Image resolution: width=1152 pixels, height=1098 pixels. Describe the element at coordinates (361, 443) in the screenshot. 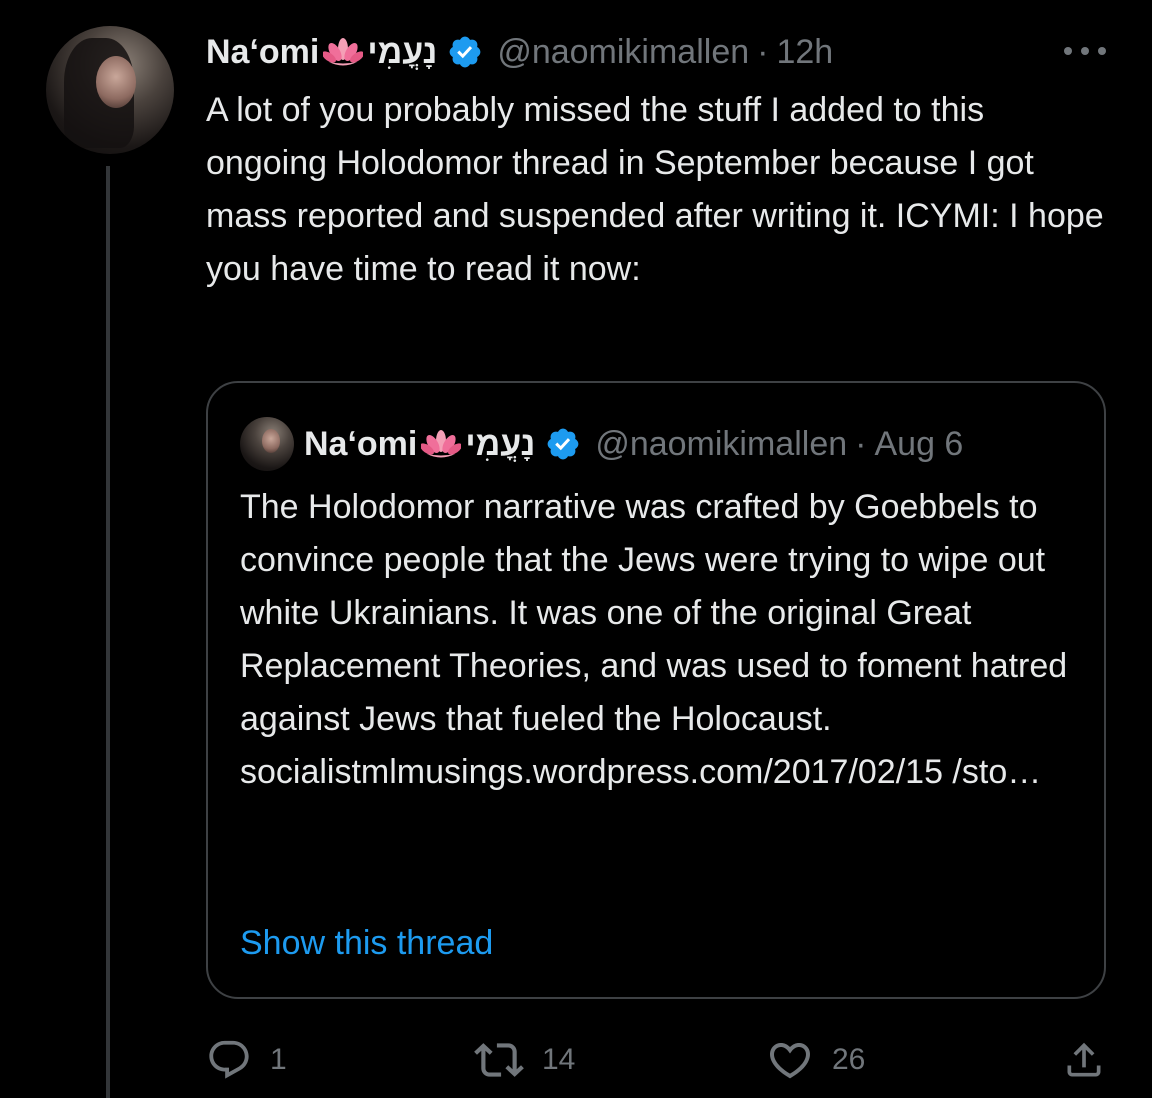

I see `quoted-display-name: Naʻomi` at that location.